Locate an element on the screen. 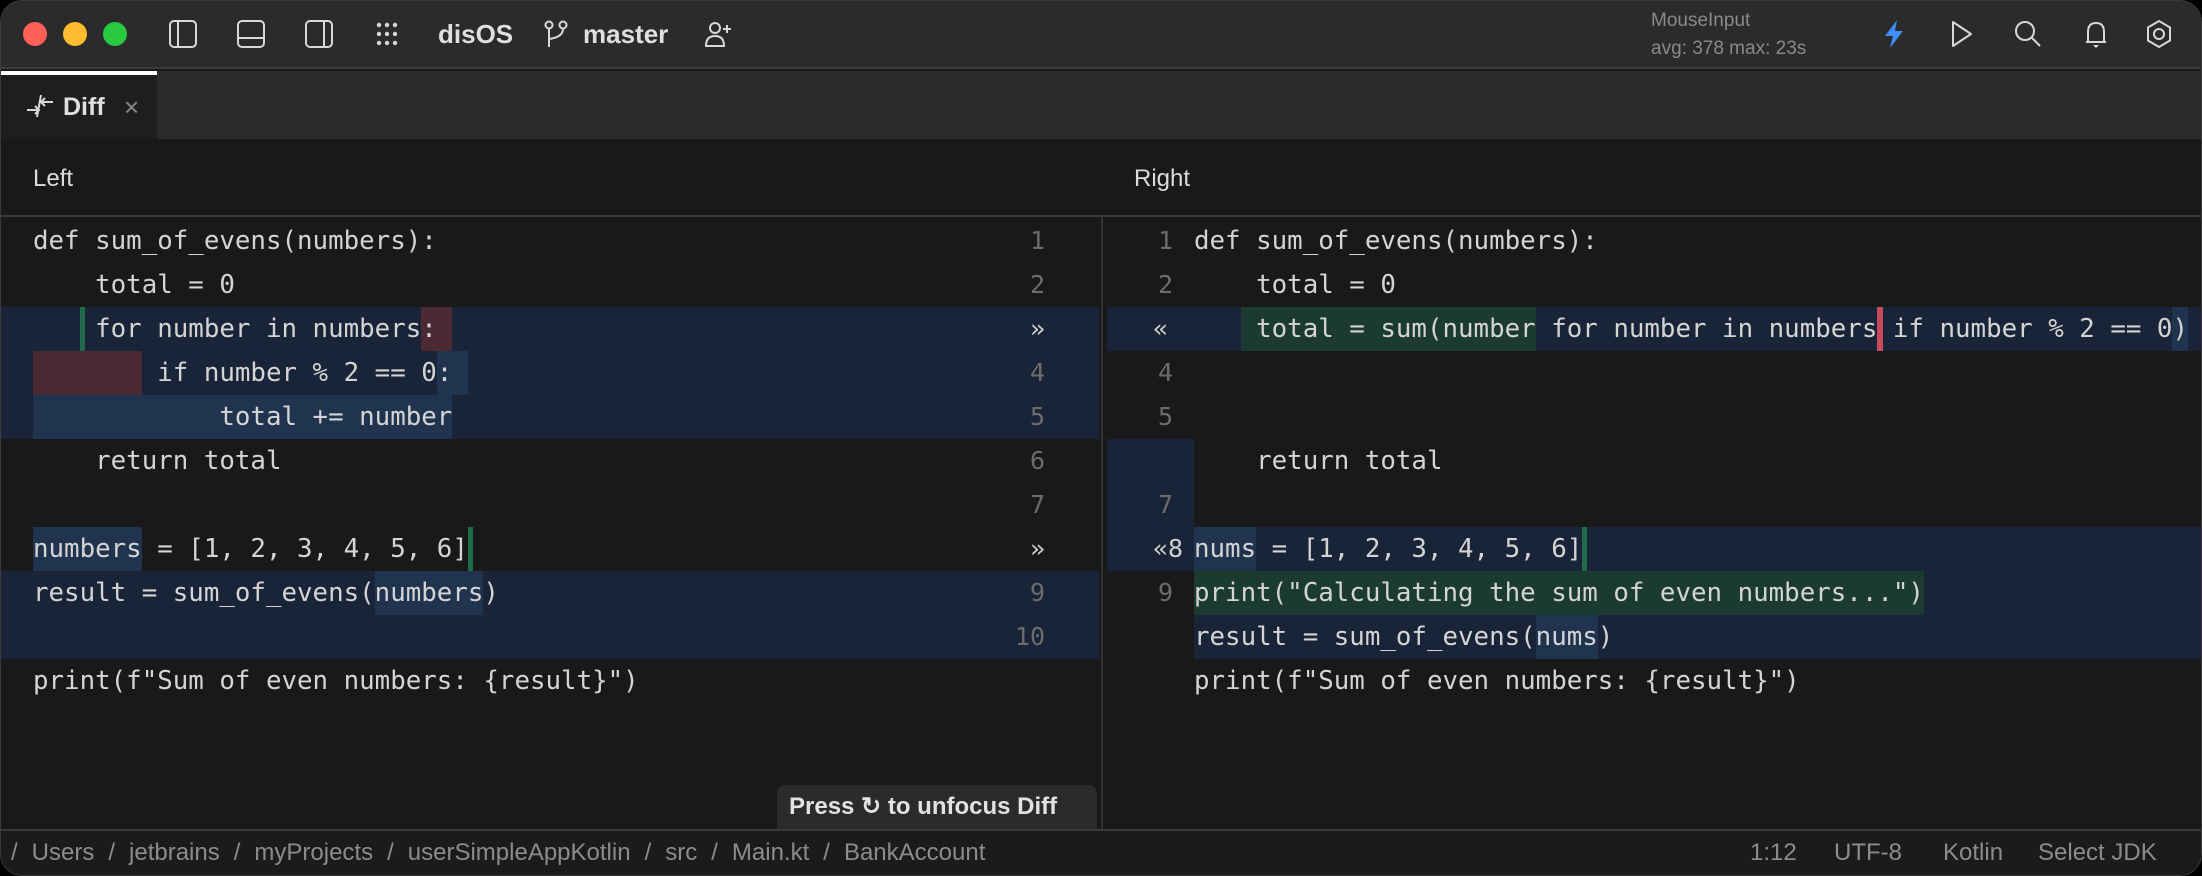 This screenshot has width=2202, height=876. breadcrumb-item: Users is located at coordinates (63, 853).